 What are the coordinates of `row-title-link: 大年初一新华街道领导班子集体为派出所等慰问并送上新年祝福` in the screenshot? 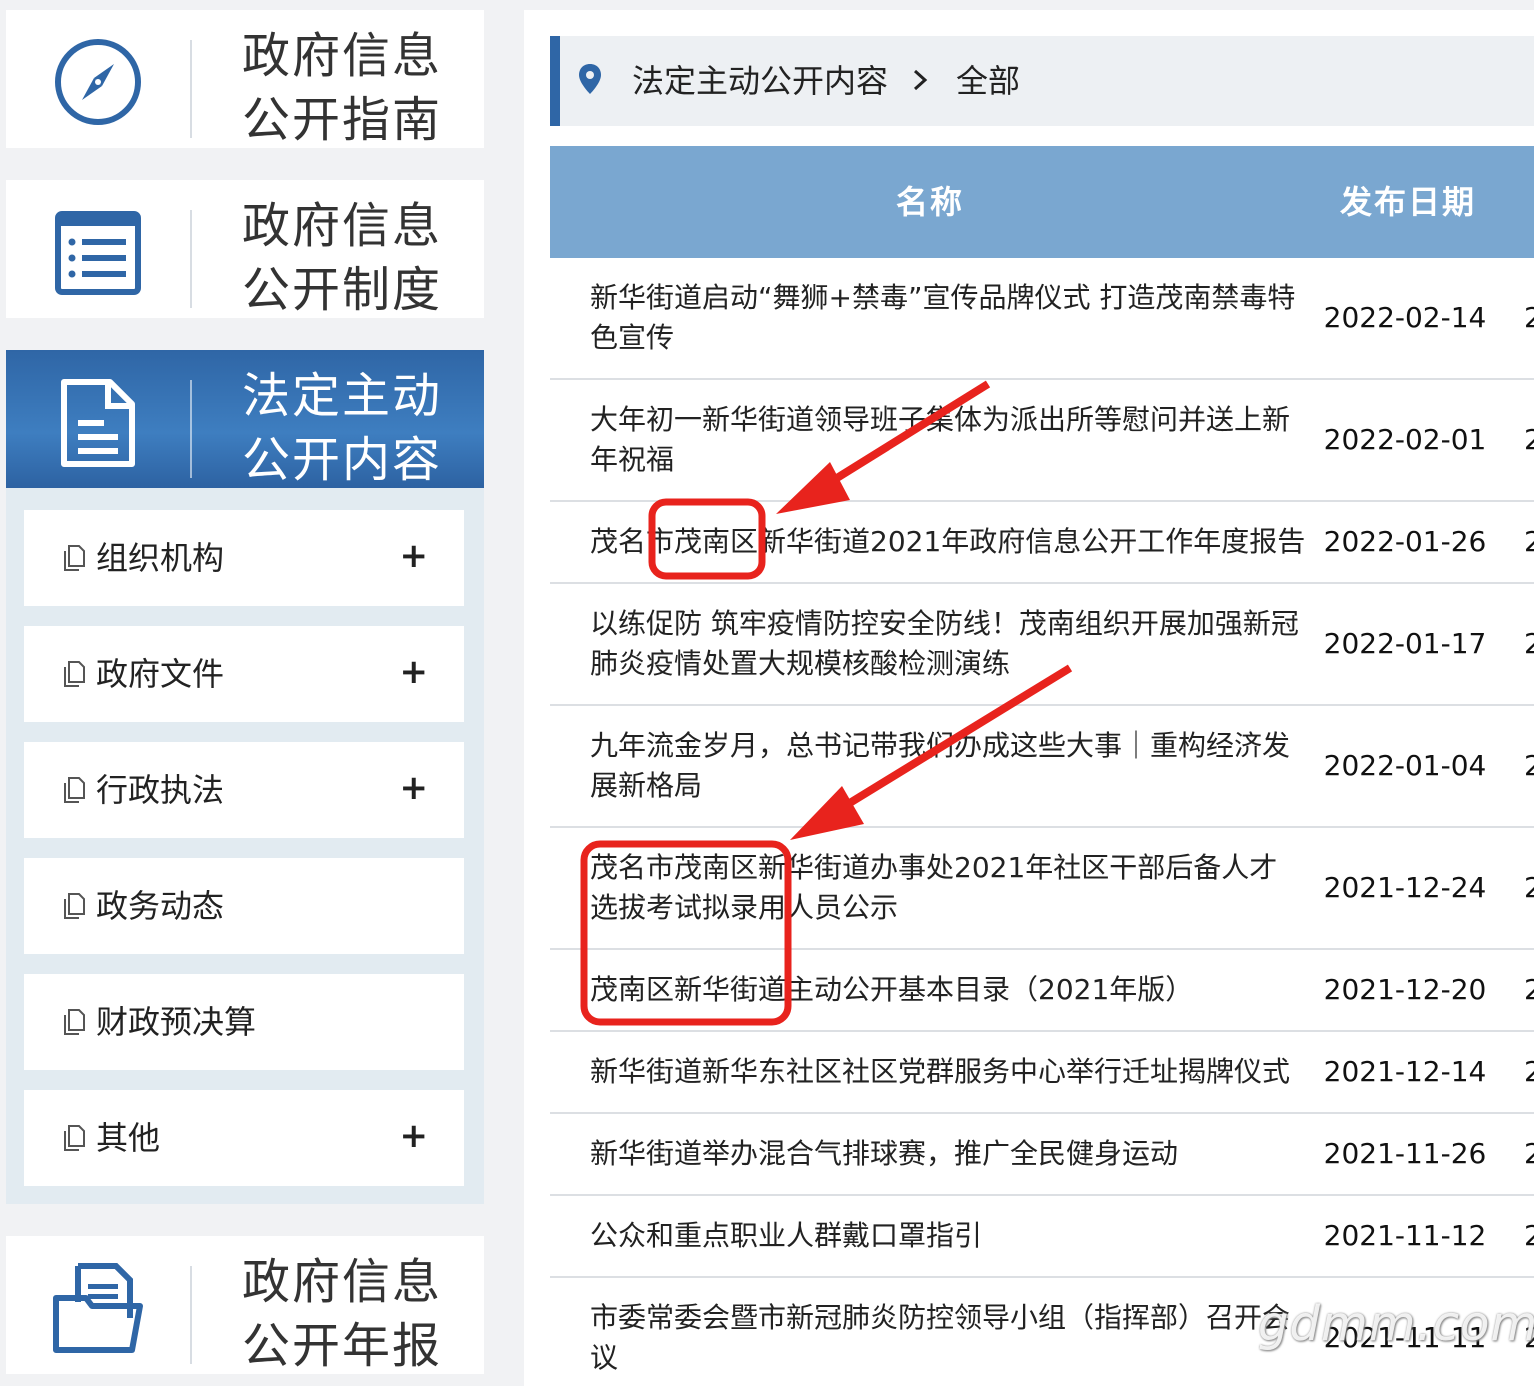 It's located at (946, 440).